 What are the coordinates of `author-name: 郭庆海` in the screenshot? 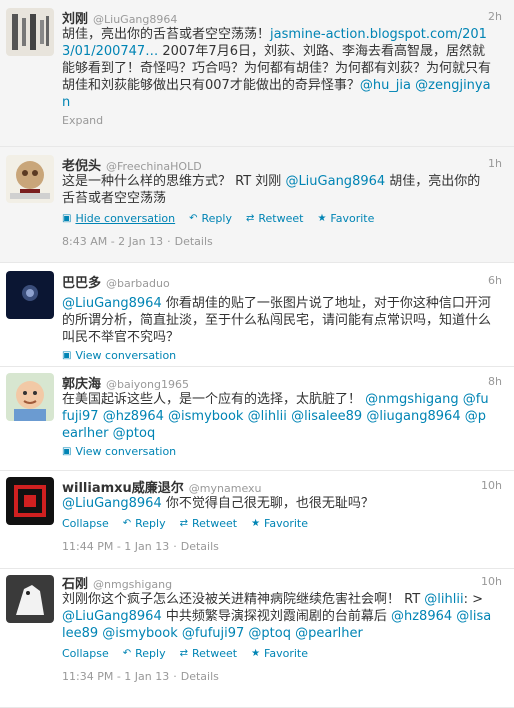 It's located at (81, 382).